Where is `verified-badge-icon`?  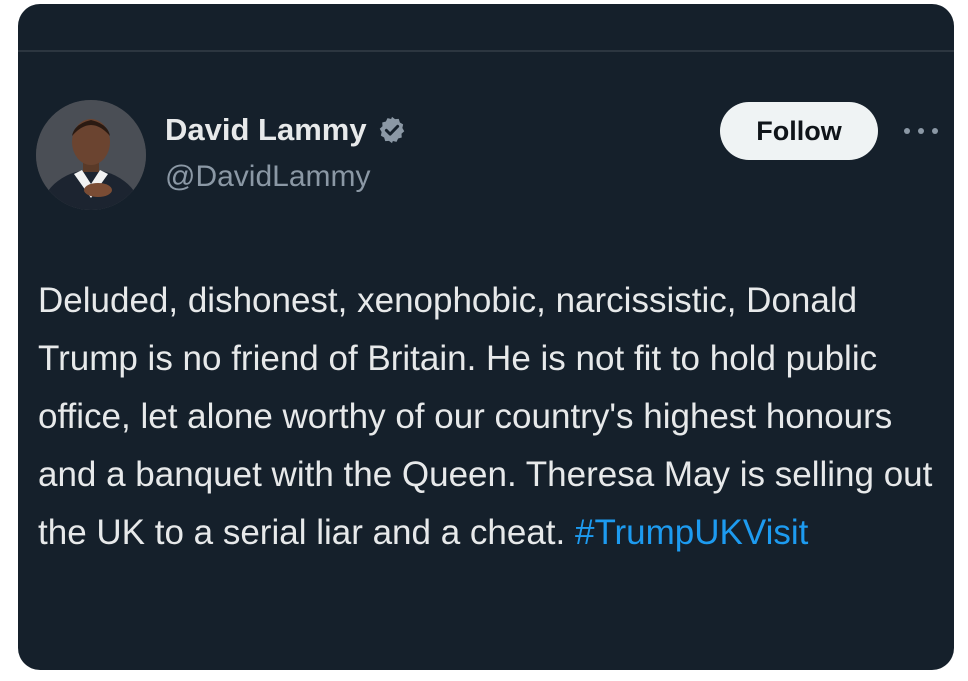
verified-badge-icon is located at coordinates (391, 129).